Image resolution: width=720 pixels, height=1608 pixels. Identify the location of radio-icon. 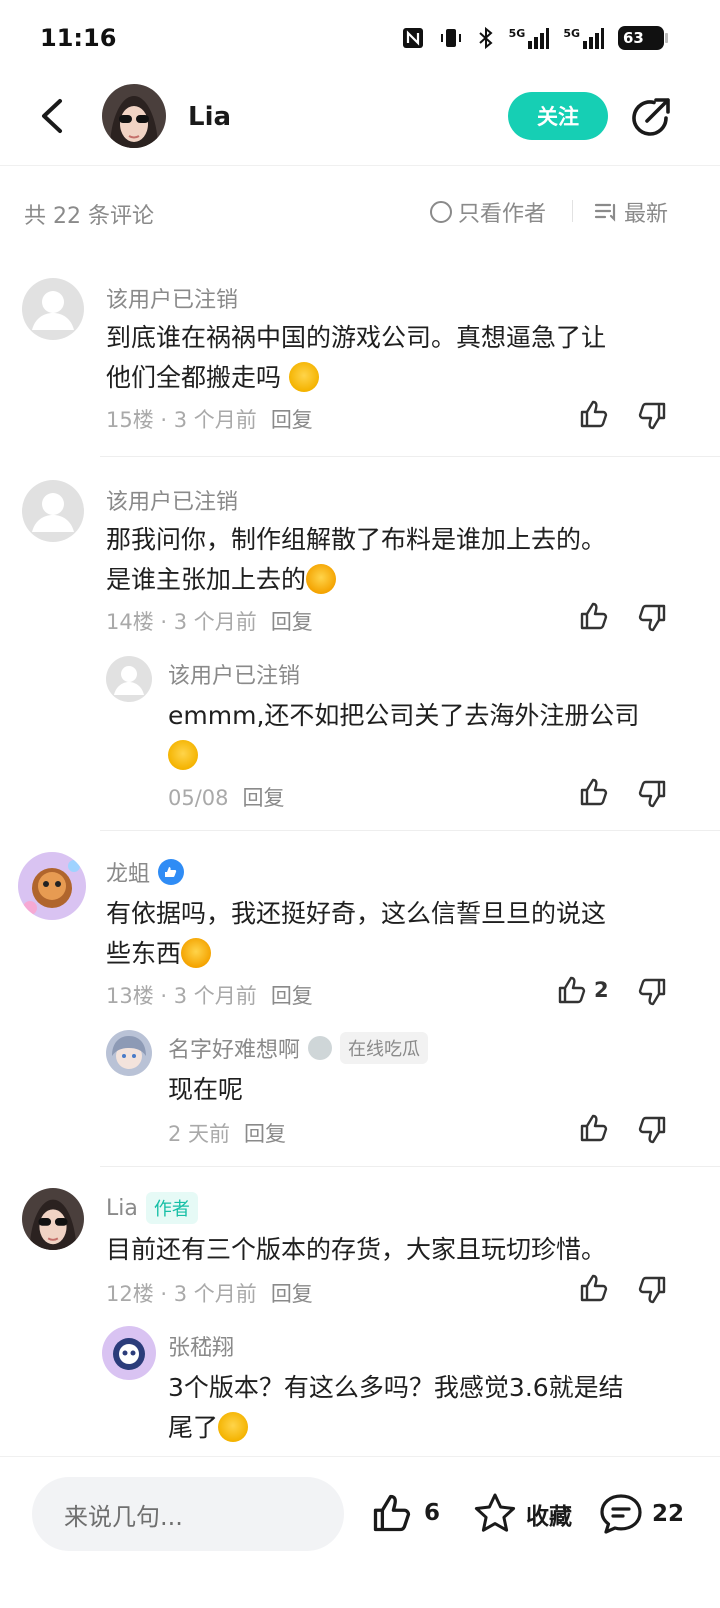
(441, 212).